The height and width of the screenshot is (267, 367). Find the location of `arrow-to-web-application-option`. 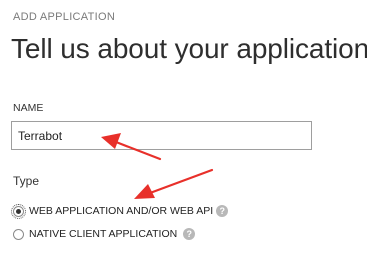

arrow-to-web-application-option is located at coordinates (174, 183).